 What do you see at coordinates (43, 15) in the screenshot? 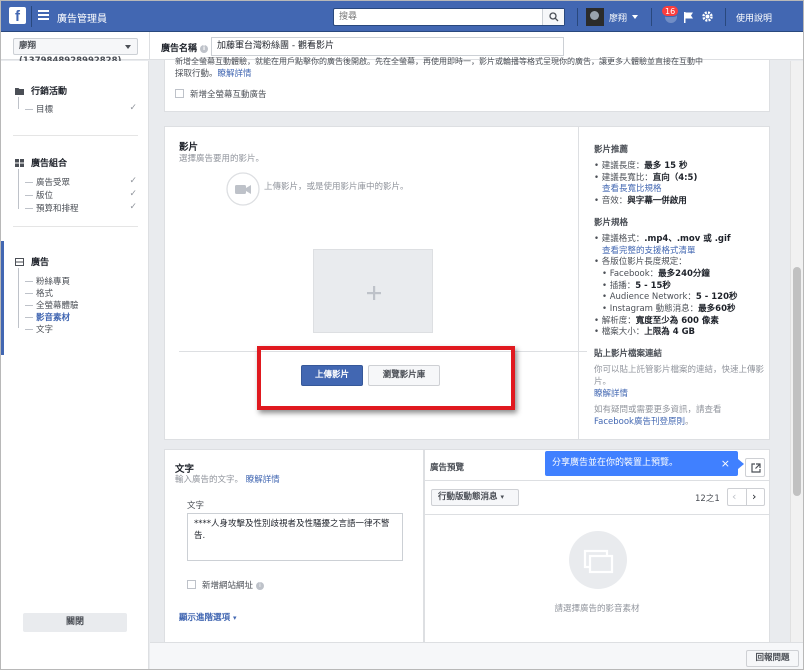
I see `menu-icon` at bounding box center [43, 15].